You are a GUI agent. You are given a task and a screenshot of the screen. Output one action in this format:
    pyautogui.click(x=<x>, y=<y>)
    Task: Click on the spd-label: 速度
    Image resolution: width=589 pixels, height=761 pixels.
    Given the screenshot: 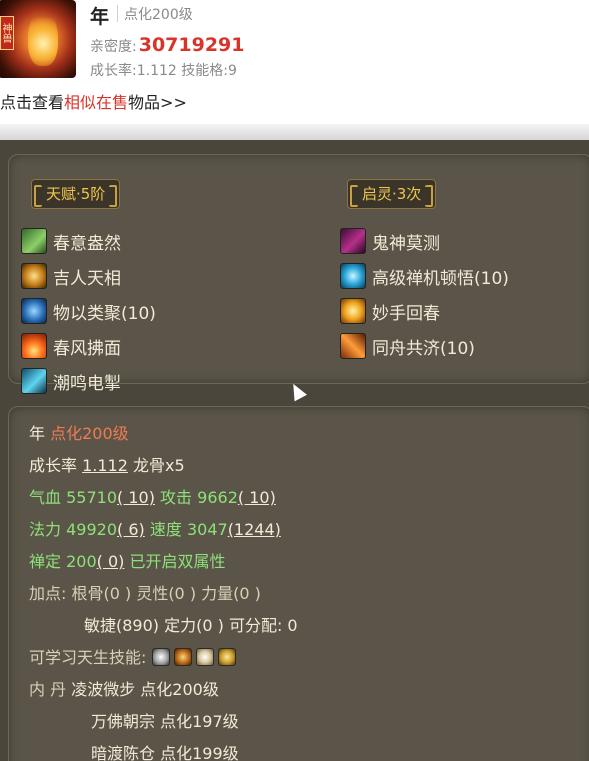 What is the action you would take?
    pyautogui.click(x=165, y=529)
    